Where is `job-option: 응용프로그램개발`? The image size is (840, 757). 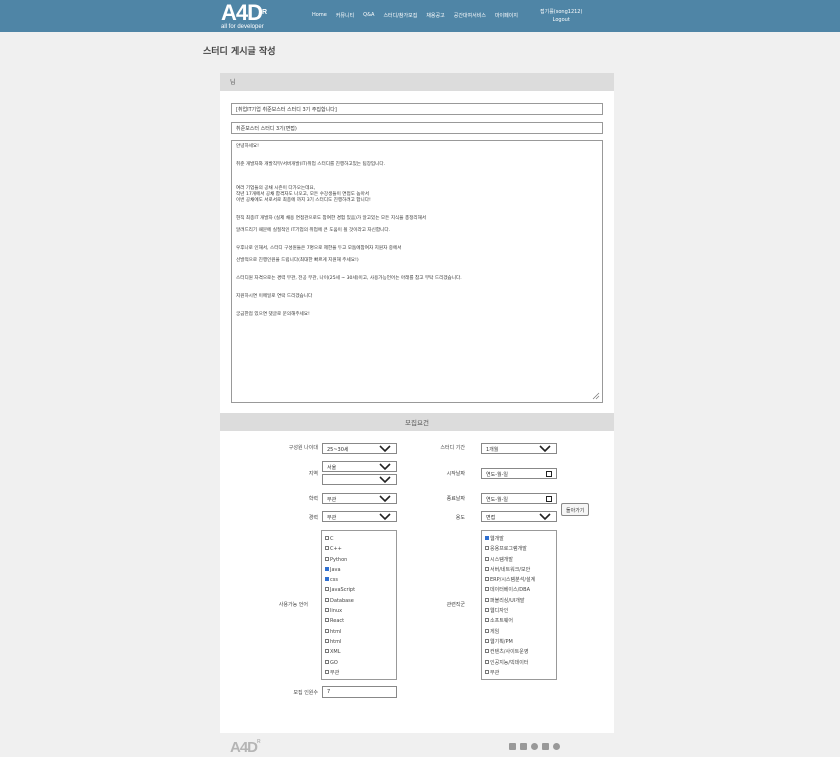 job-option: 응용프로그램개발 is located at coordinates (519, 549).